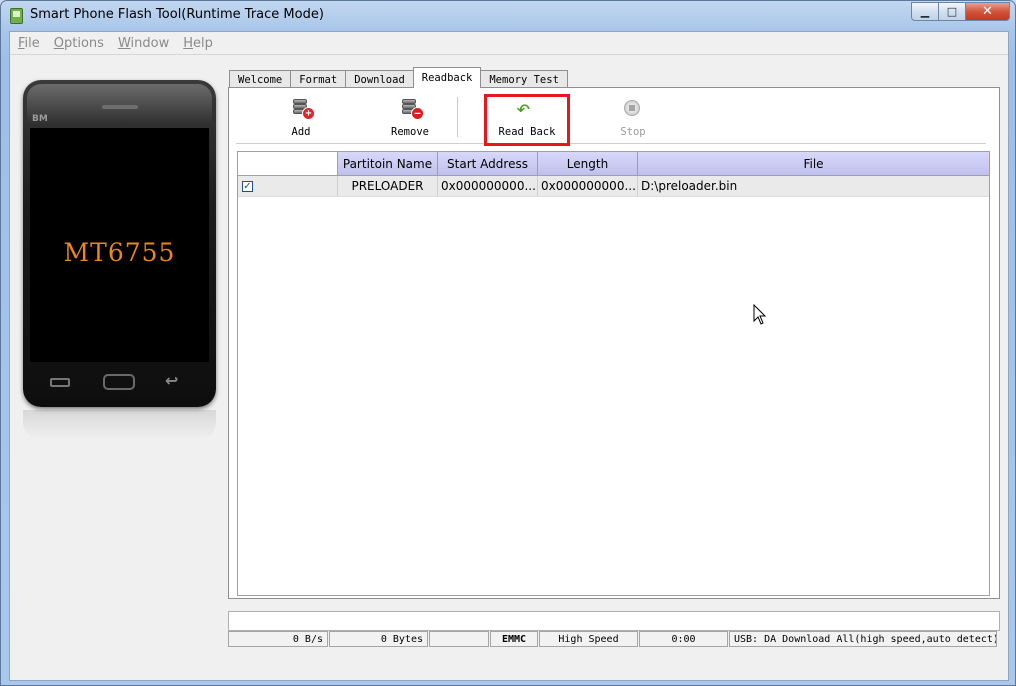 Image resolution: width=1016 pixels, height=686 pixels. I want to click on stop-label: Stop, so click(633, 132).